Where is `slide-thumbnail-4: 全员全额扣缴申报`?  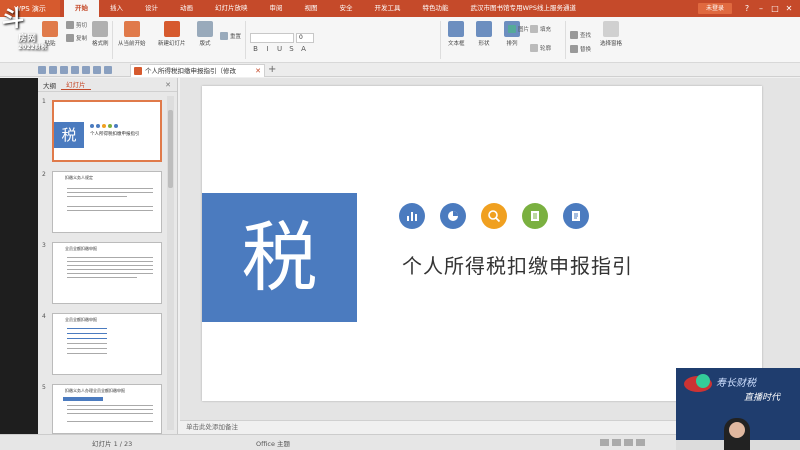
slide-thumbnail-4: 全员全额扣缴申报 is located at coordinates (107, 344).